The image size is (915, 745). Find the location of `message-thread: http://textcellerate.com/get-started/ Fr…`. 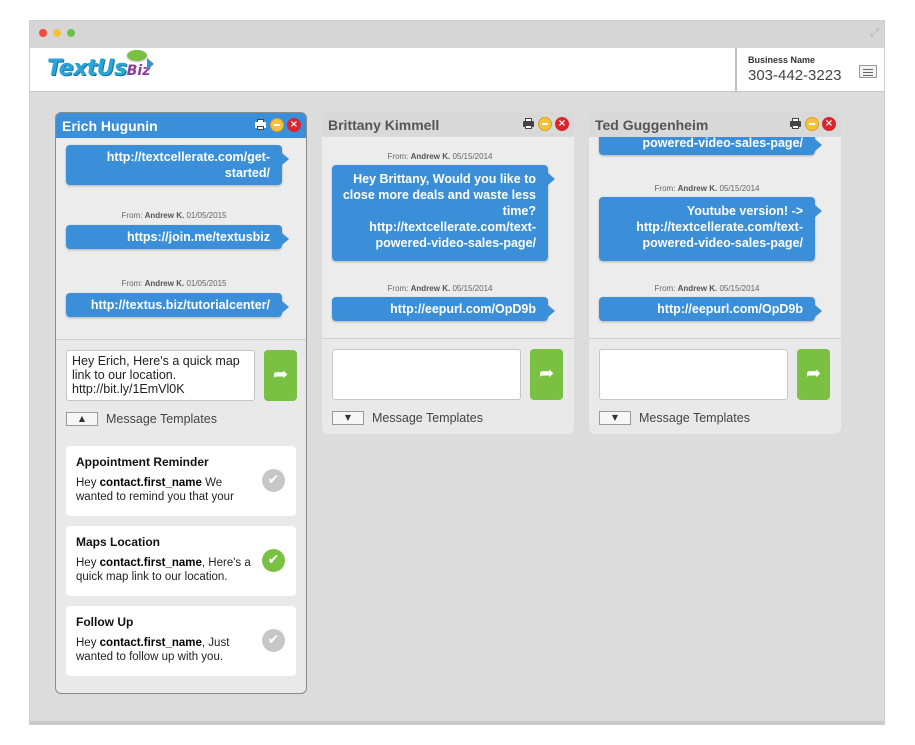

message-thread: http://textcellerate.com/get-started/ Fr… is located at coordinates (181, 239).